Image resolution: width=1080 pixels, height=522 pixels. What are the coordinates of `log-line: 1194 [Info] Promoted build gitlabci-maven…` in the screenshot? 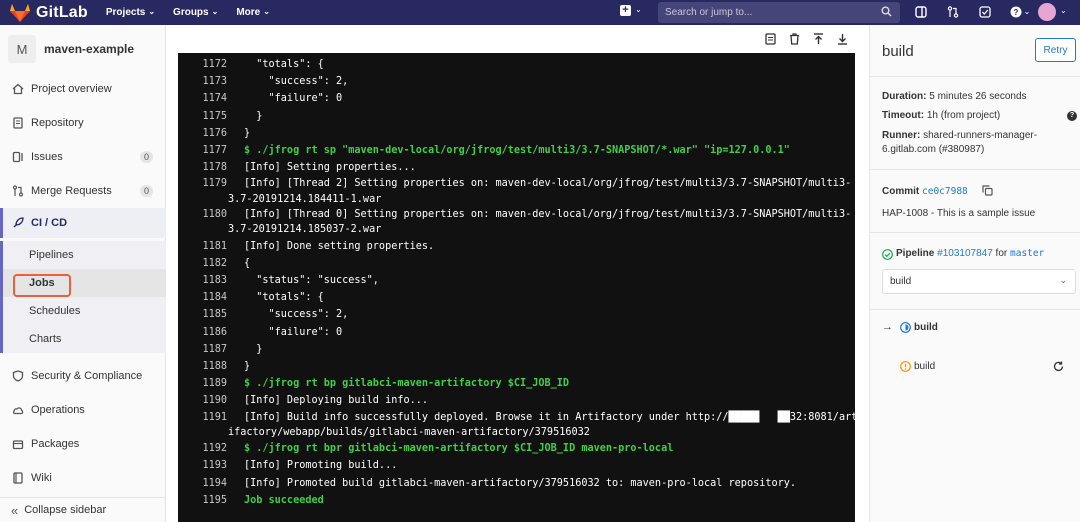 It's located at (516, 483).